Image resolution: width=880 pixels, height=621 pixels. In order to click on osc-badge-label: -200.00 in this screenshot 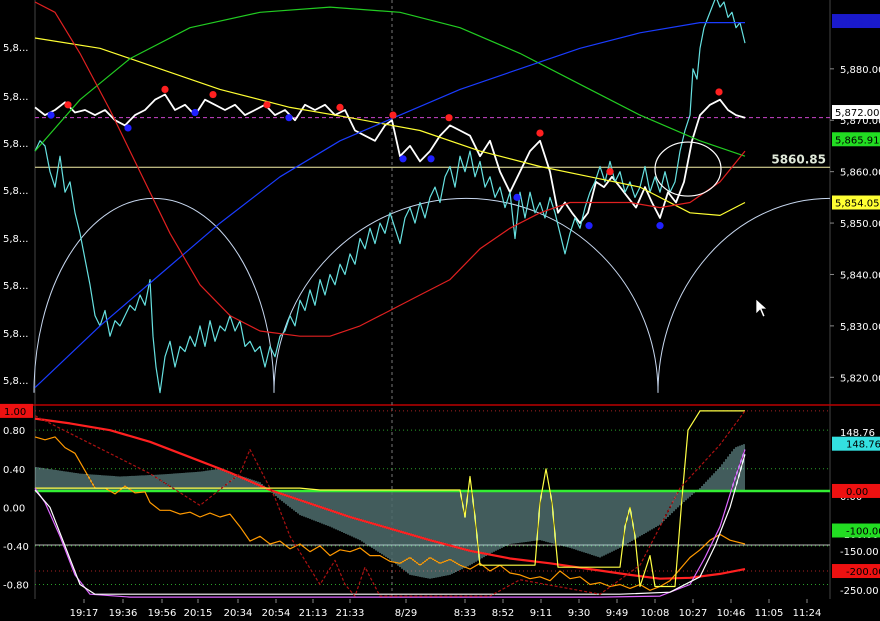, I will do `click(863, 572)`.